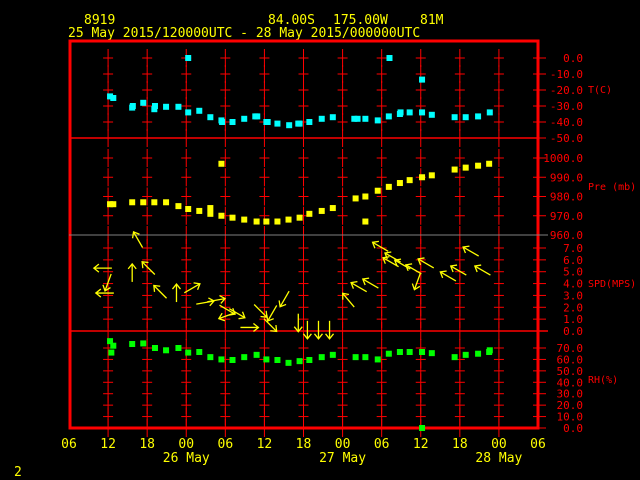 The height and width of the screenshot is (480, 640). What do you see at coordinates (600, 90) in the screenshot?
I see `y-axis-label-temperature: T(C)` at bounding box center [600, 90].